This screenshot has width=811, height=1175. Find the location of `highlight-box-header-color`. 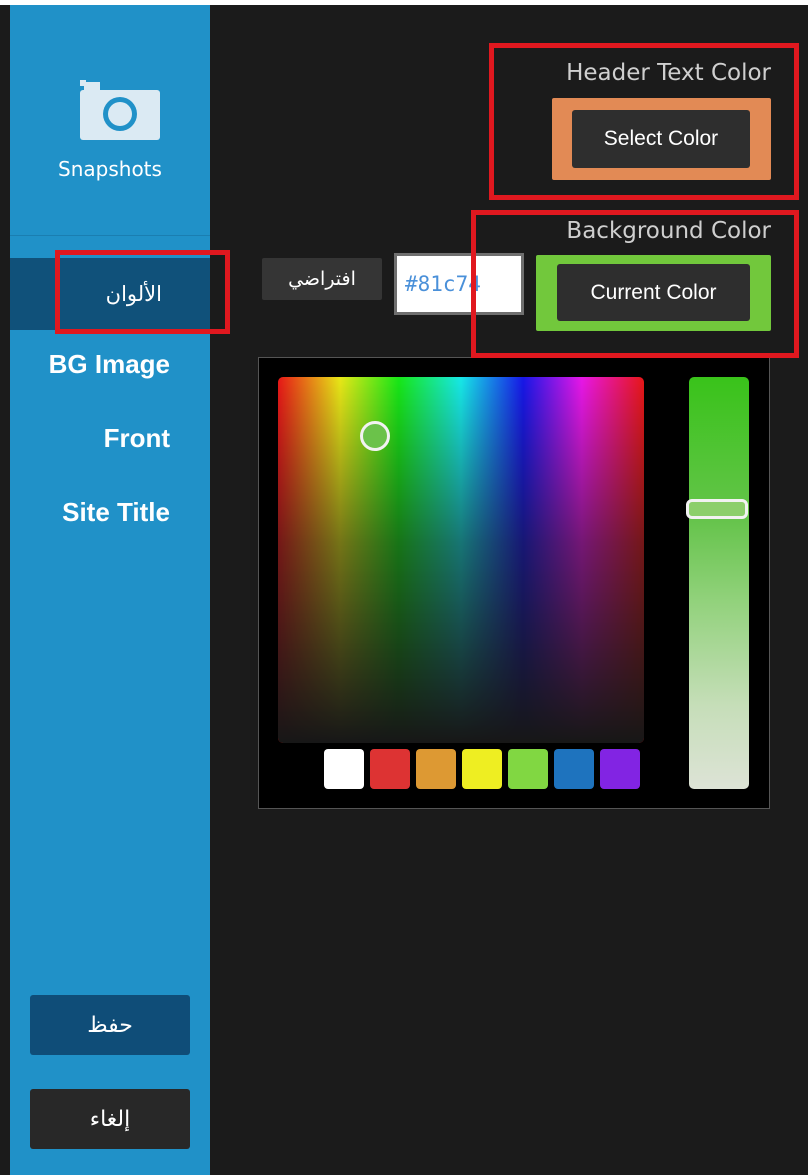

highlight-box-header-color is located at coordinates (644, 121).